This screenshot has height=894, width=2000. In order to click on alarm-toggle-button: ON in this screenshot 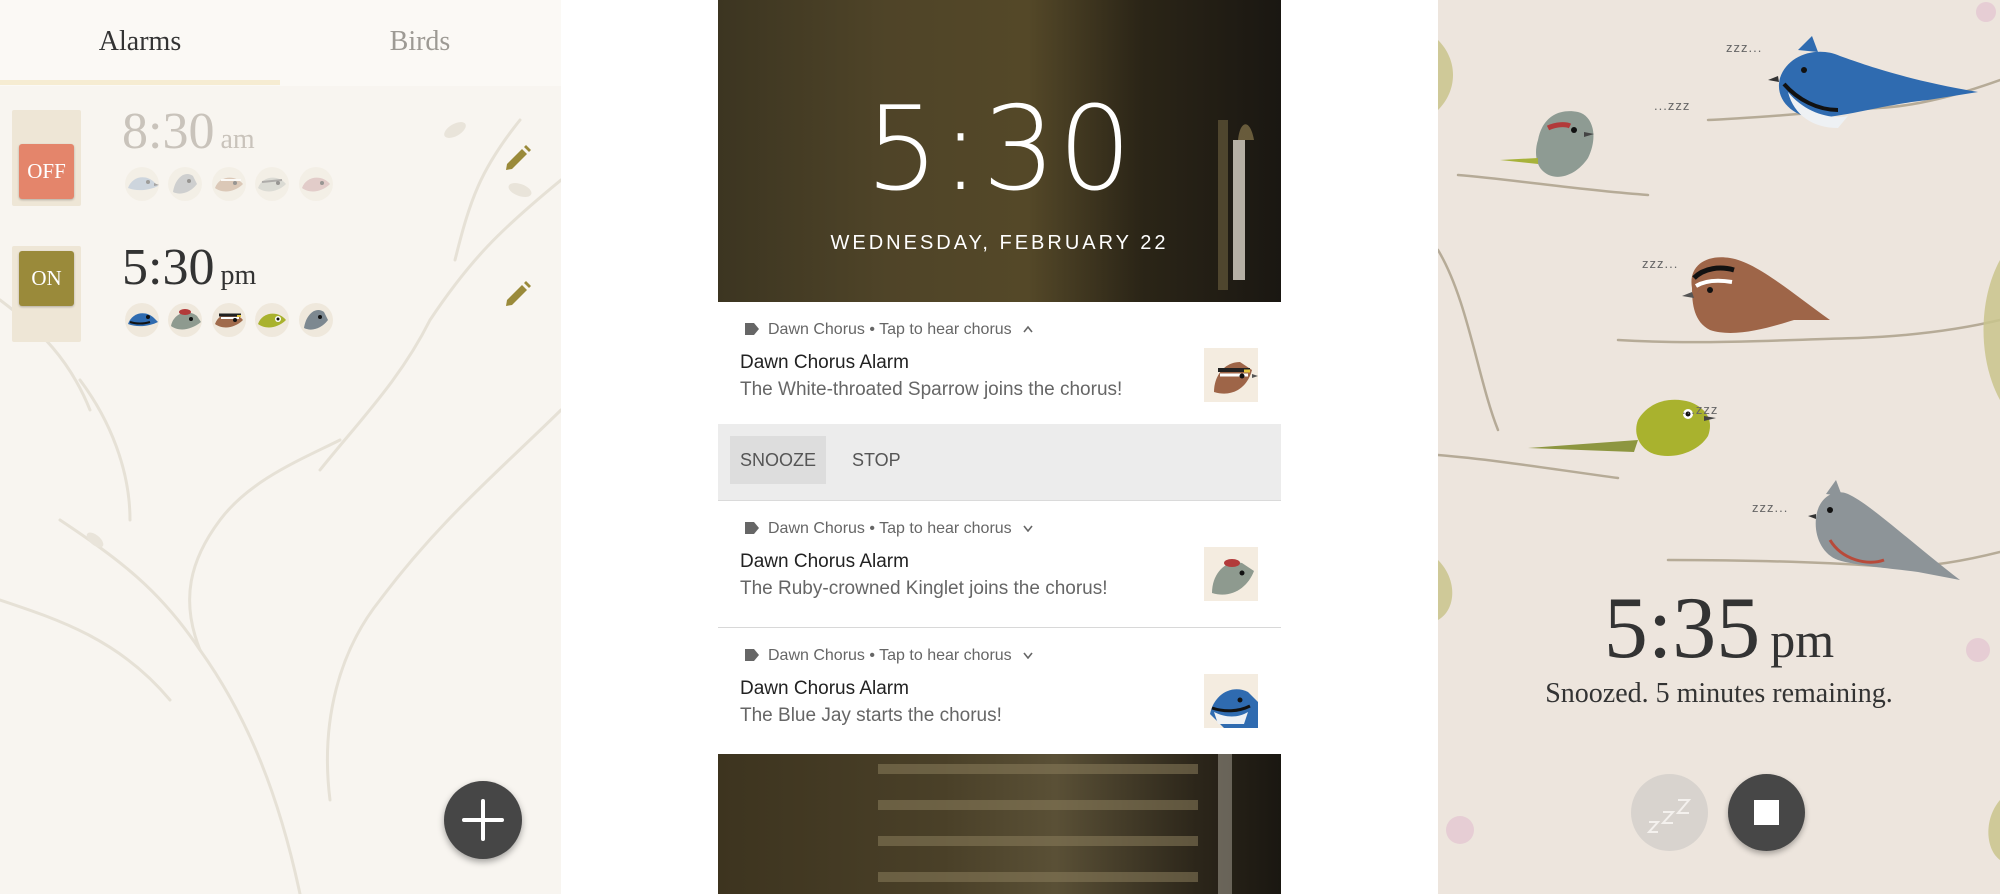, I will do `click(46, 278)`.